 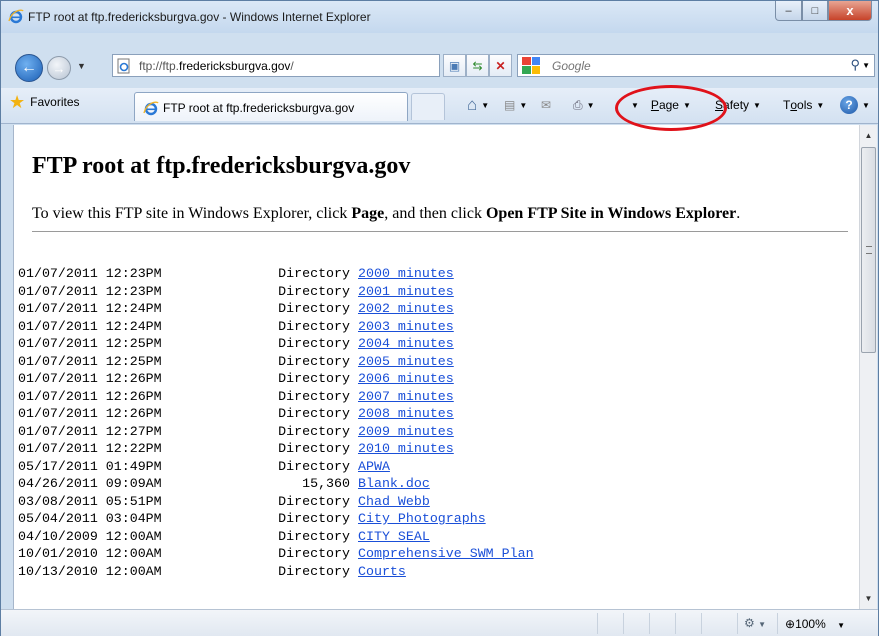 What do you see at coordinates (406, 432) in the screenshot?
I see `listing-link: 2009 minutes` at bounding box center [406, 432].